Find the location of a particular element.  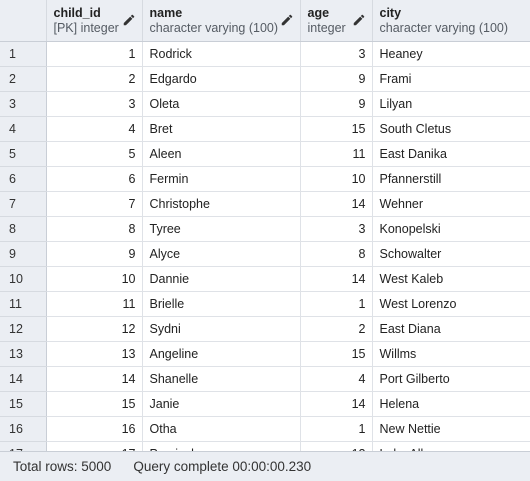

cell-child-id: 17 is located at coordinates (94, 446).